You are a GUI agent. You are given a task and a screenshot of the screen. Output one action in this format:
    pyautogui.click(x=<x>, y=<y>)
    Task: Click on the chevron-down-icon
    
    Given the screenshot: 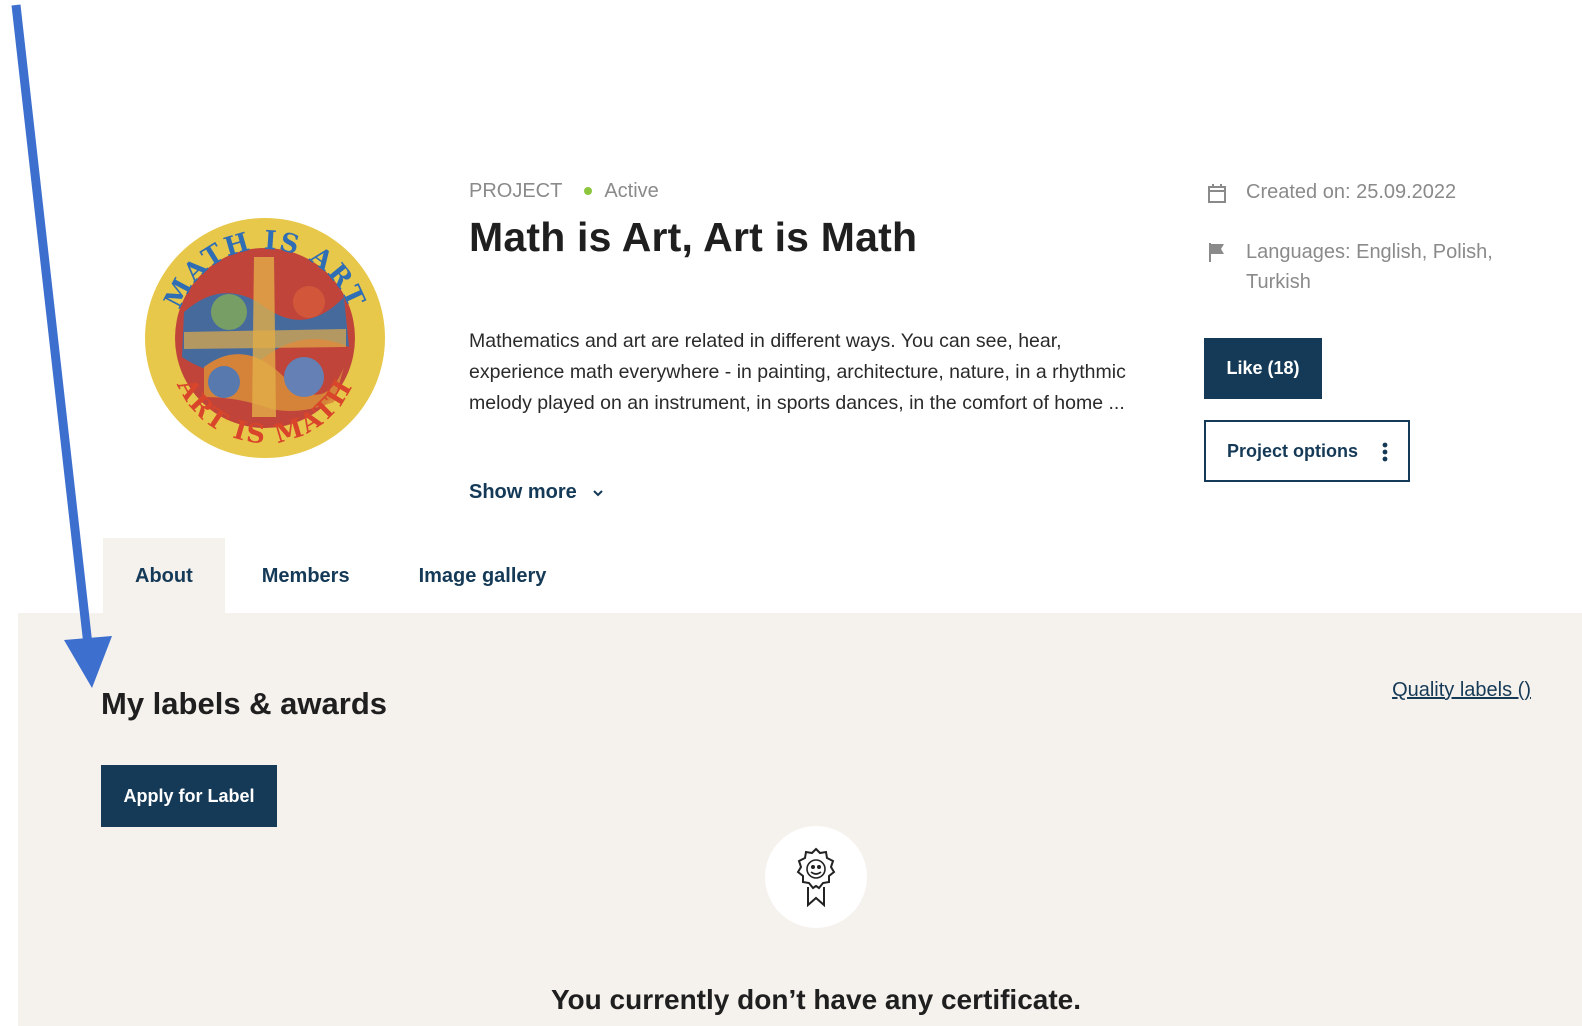 What is the action you would take?
    pyautogui.click(x=598, y=492)
    